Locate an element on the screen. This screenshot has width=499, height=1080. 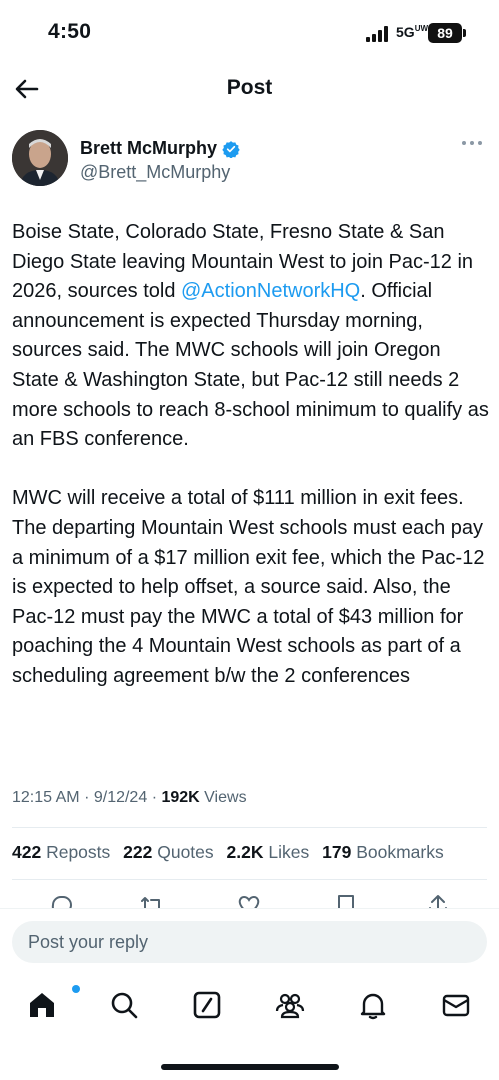
action-row is located at coordinates (249, 899).